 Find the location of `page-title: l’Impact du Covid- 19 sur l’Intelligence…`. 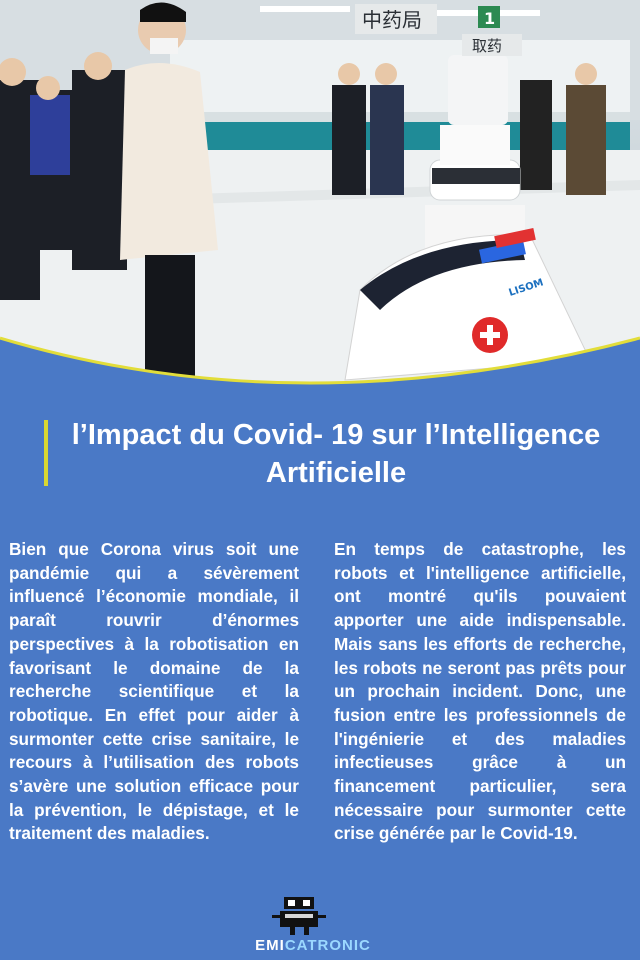

page-title: l’Impact du Covid- 19 sur l’Intelligence… is located at coordinates (336, 454).